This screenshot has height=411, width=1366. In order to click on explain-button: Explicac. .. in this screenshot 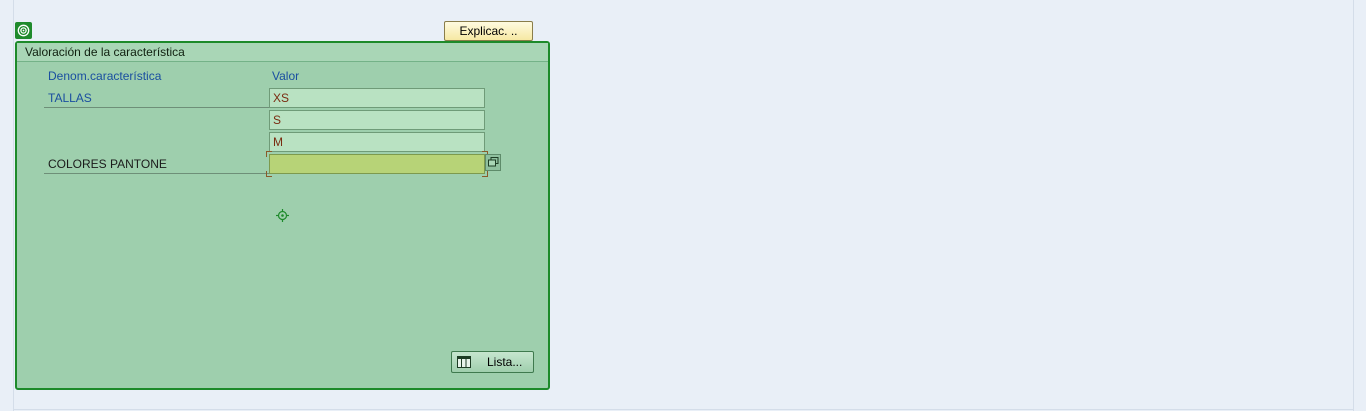, I will do `click(488, 31)`.